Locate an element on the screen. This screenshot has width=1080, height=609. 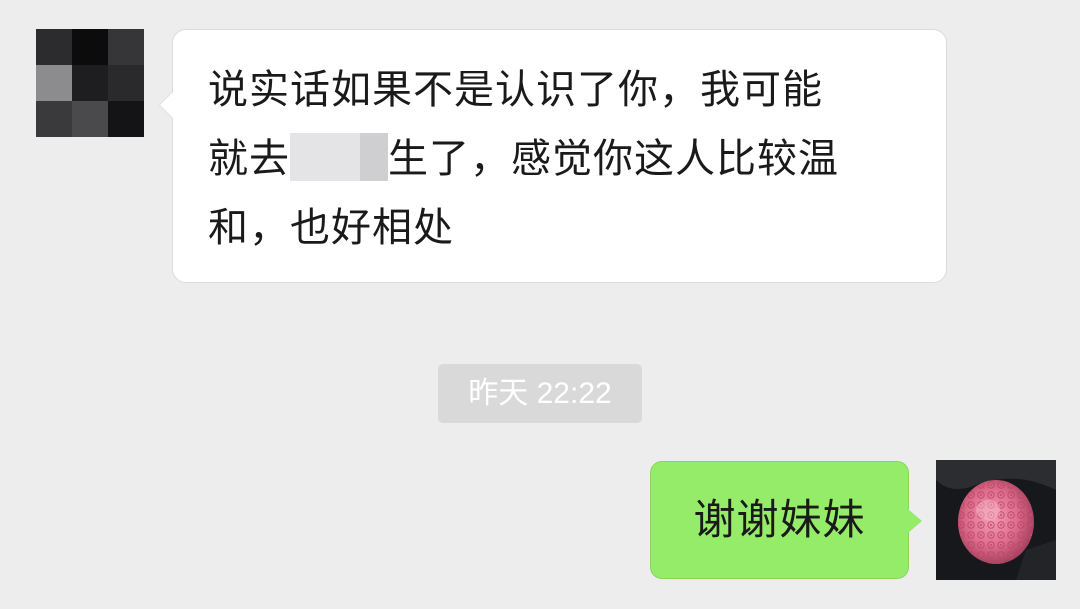
message-fragment: 生了，感觉你这人比较温 is located at coordinates (613, 159).